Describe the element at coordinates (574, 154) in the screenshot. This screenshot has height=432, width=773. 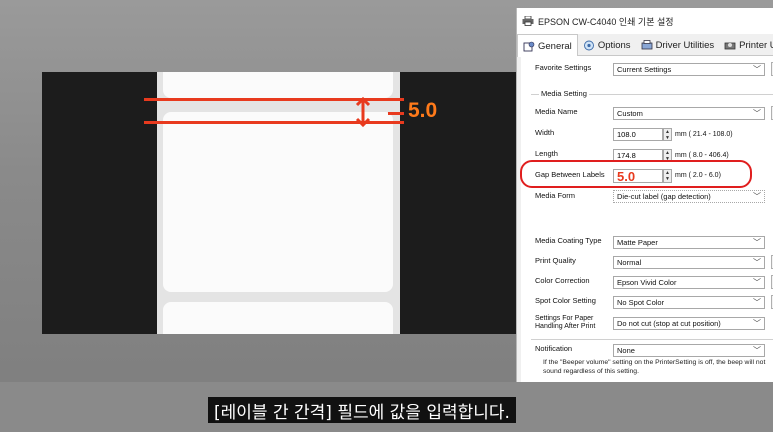
I see `length-row: Length` at that location.